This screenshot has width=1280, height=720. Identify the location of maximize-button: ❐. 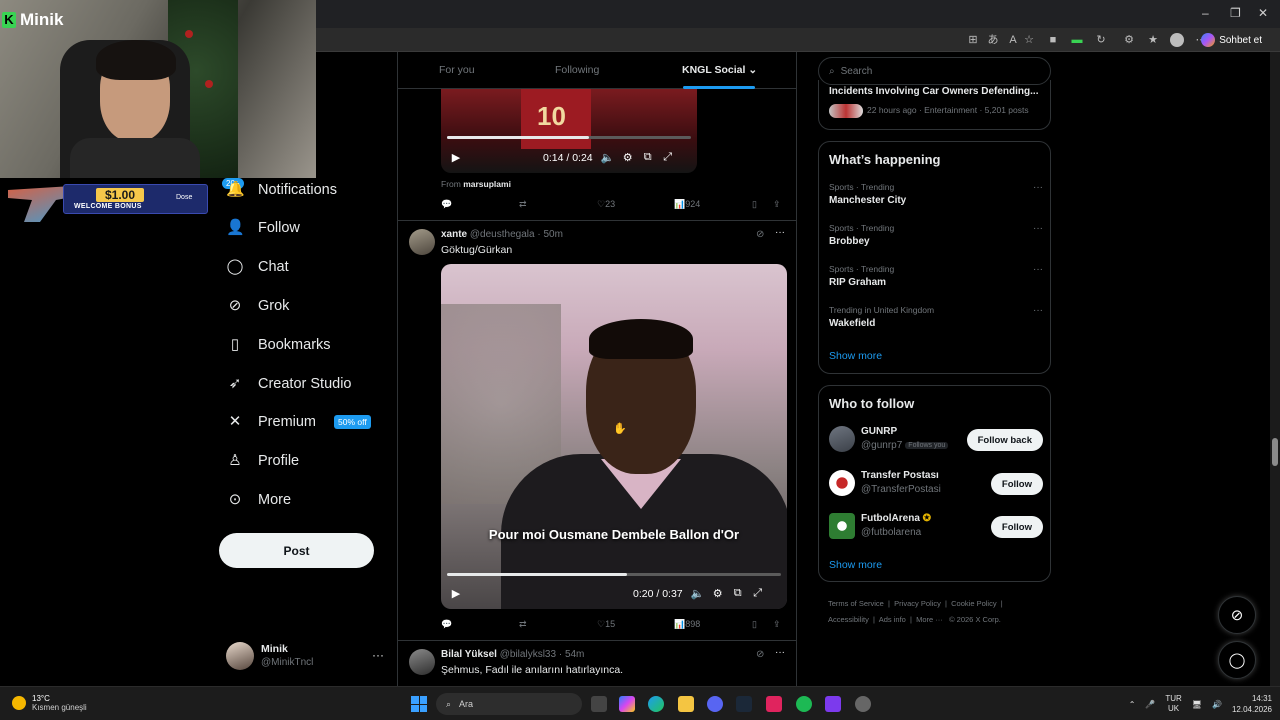
(1235, 13).